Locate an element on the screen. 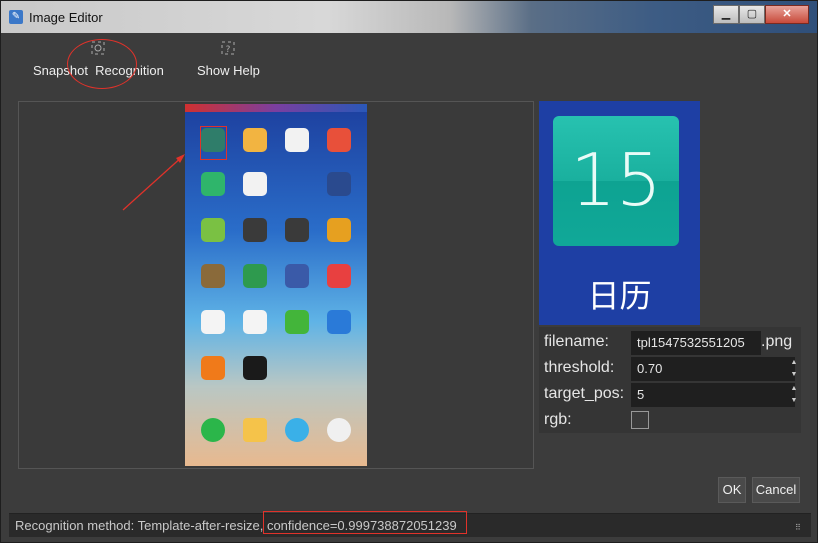 This screenshot has height=543, width=818. help-icon: ? is located at coordinates (228, 48).